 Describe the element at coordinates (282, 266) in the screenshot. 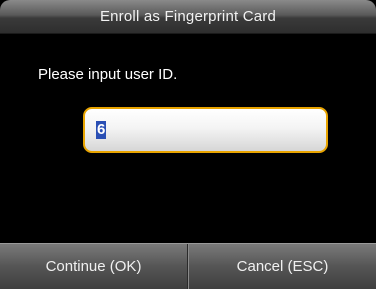

I see `cancel-button: Cancel (ESC)` at that location.